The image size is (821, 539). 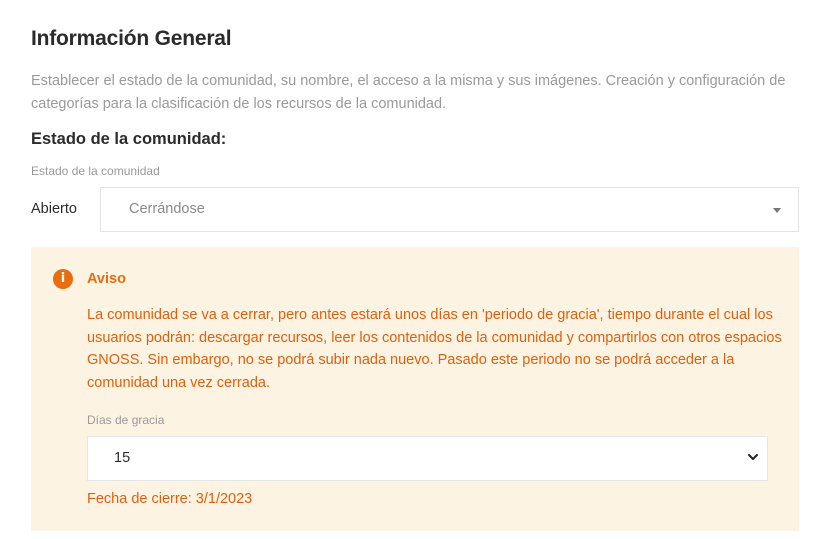 What do you see at coordinates (63, 279) in the screenshot?
I see `info-icon: i` at bounding box center [63, 279].